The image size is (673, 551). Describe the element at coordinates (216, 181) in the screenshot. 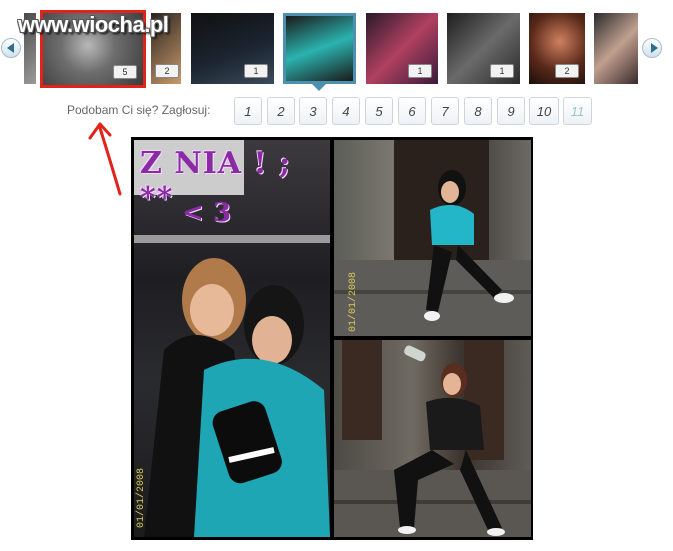

I see `photo-caption: Z NIA ! ; **` at that location.